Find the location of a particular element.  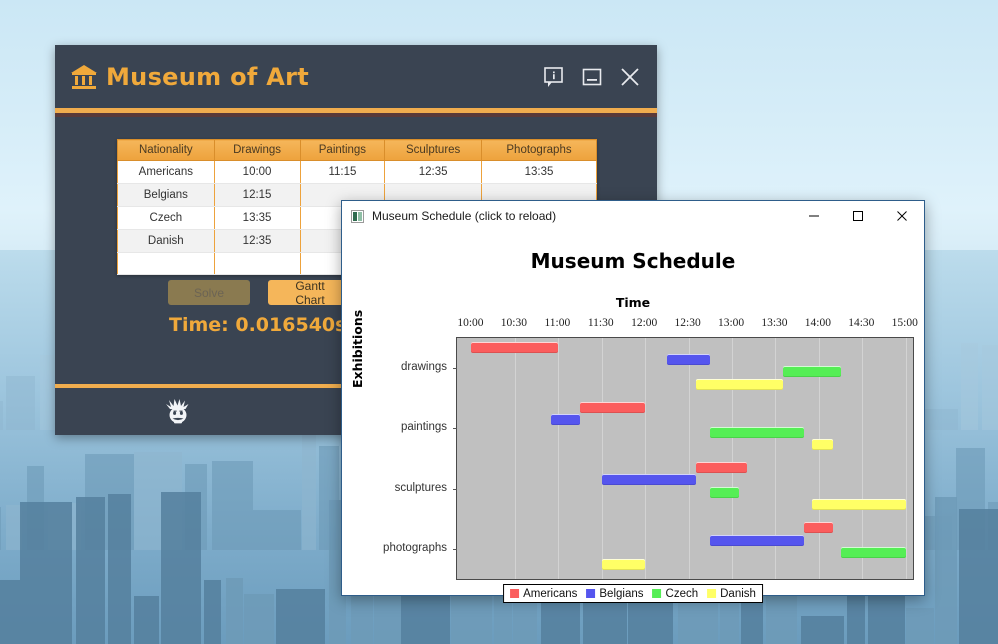

legend-item: Czech is located at coordinates (675, 593).